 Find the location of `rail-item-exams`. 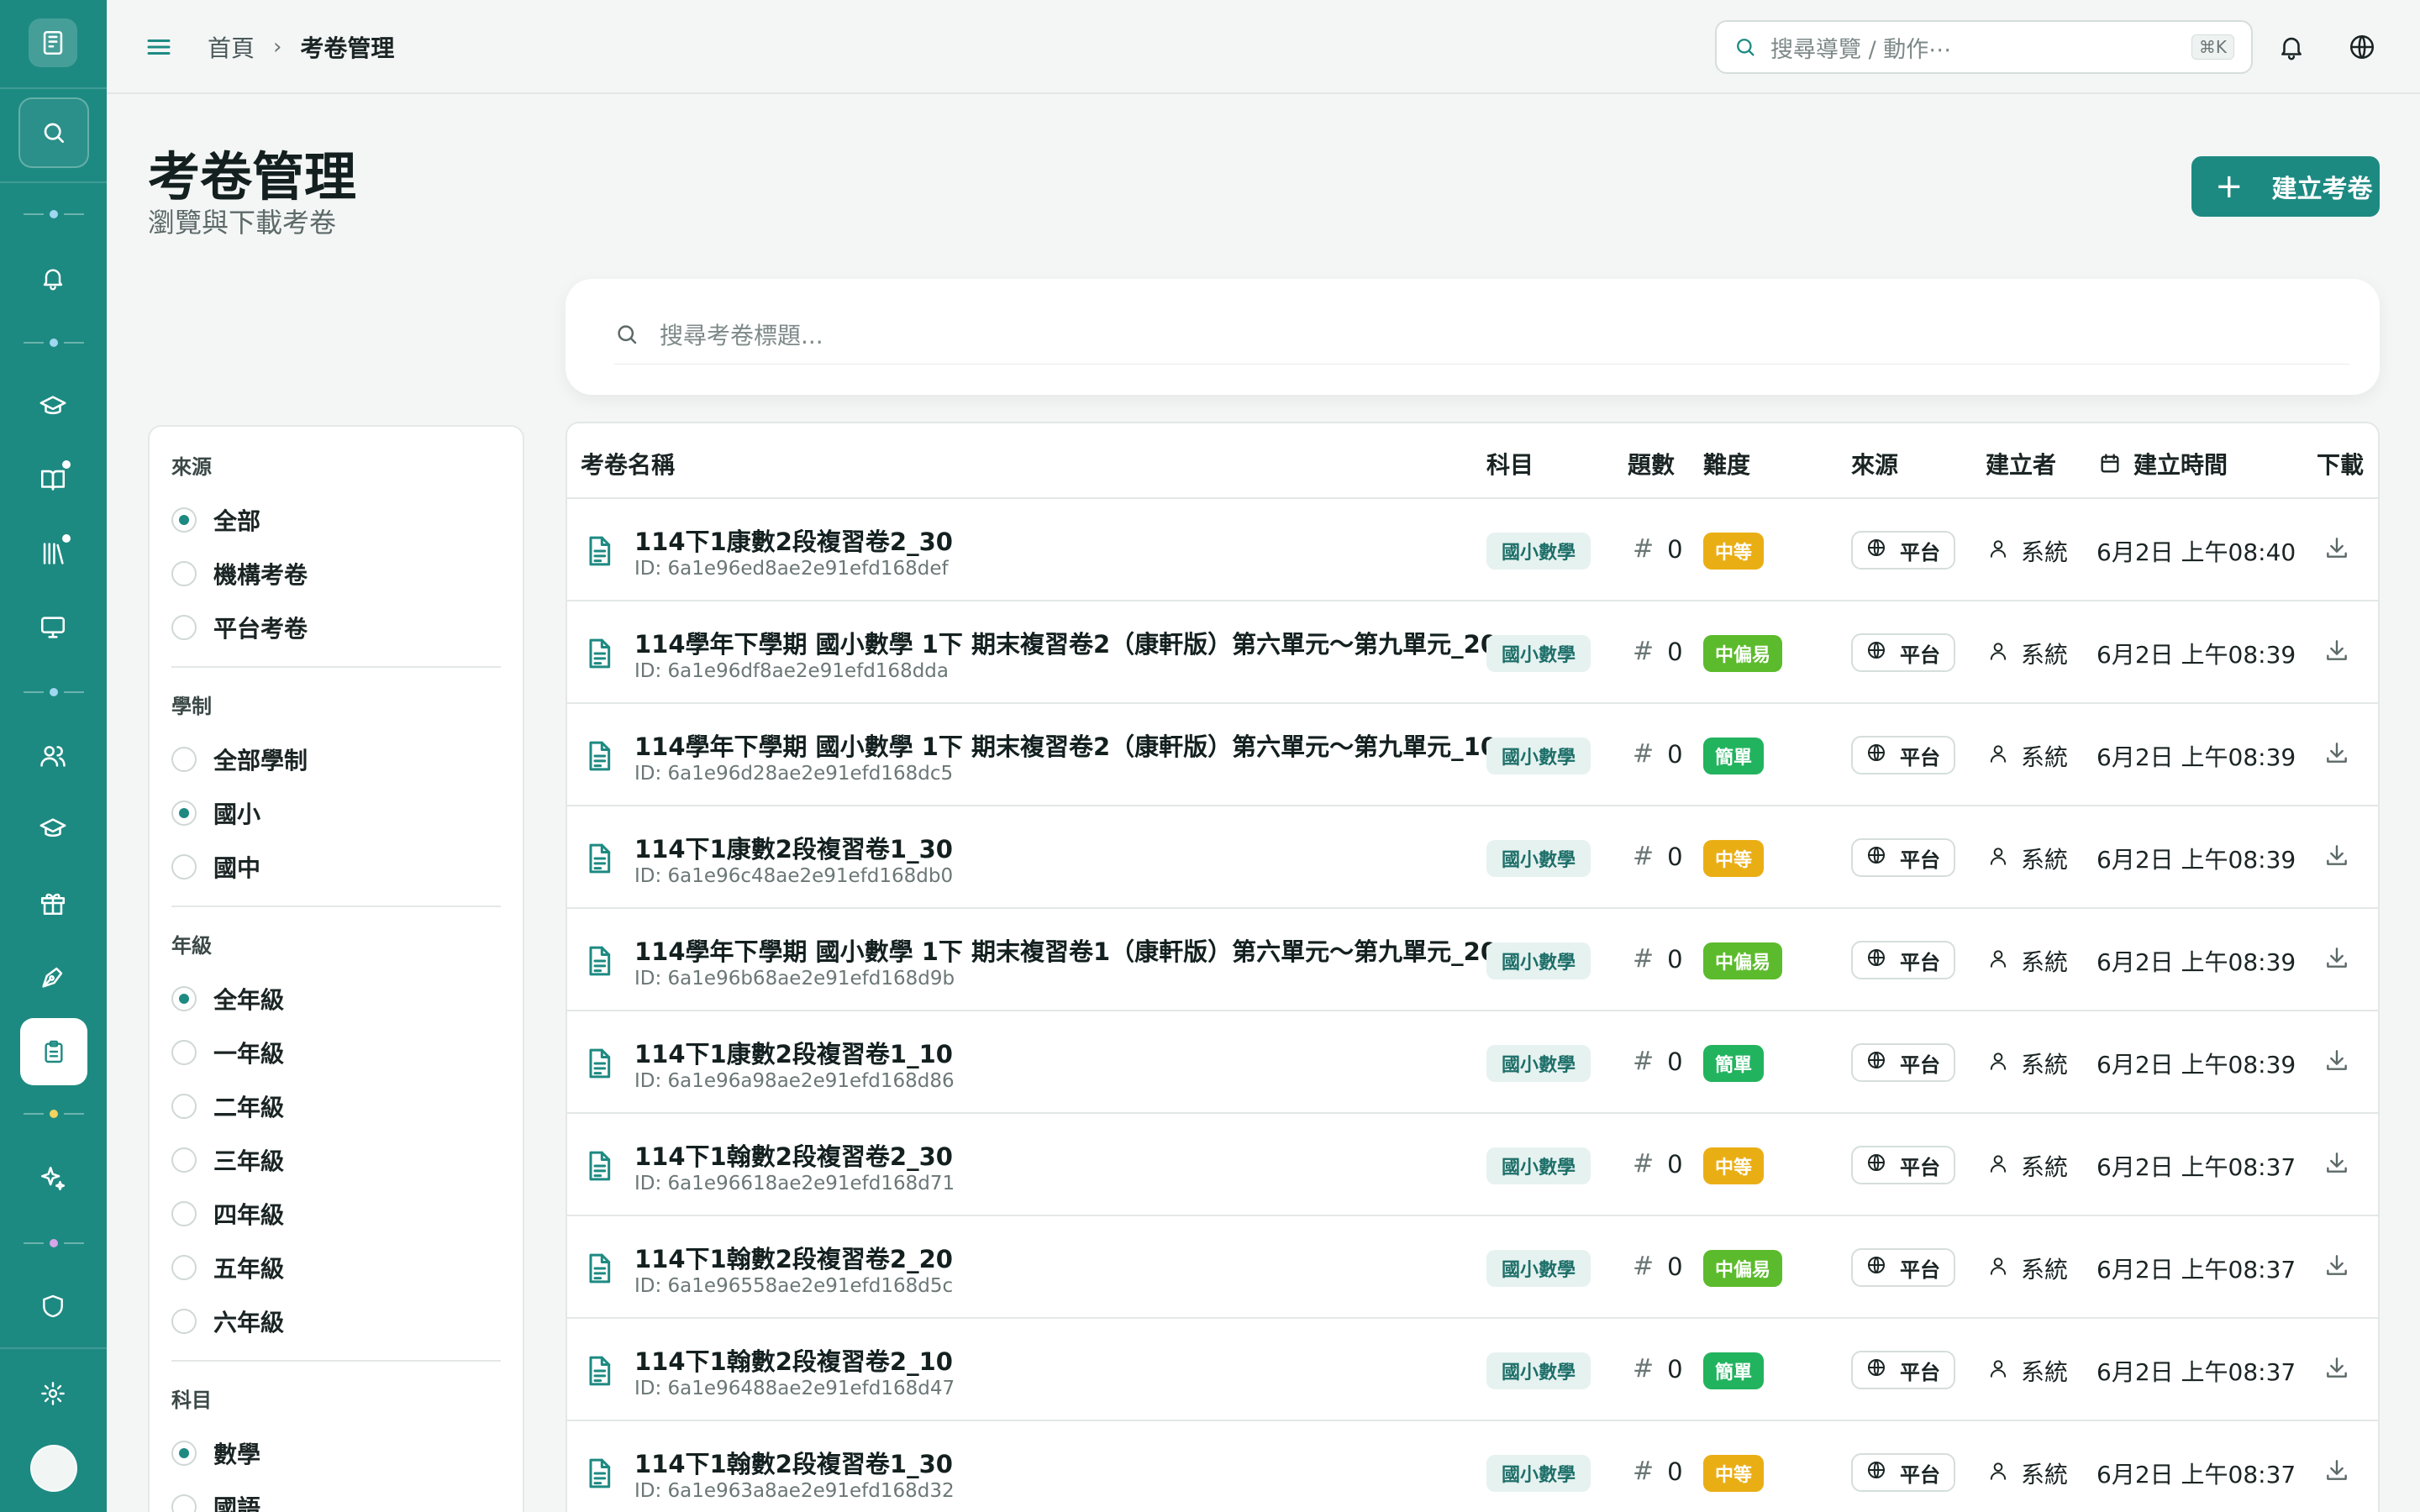

rail-item-exams is located at coordinates (53, 1051).